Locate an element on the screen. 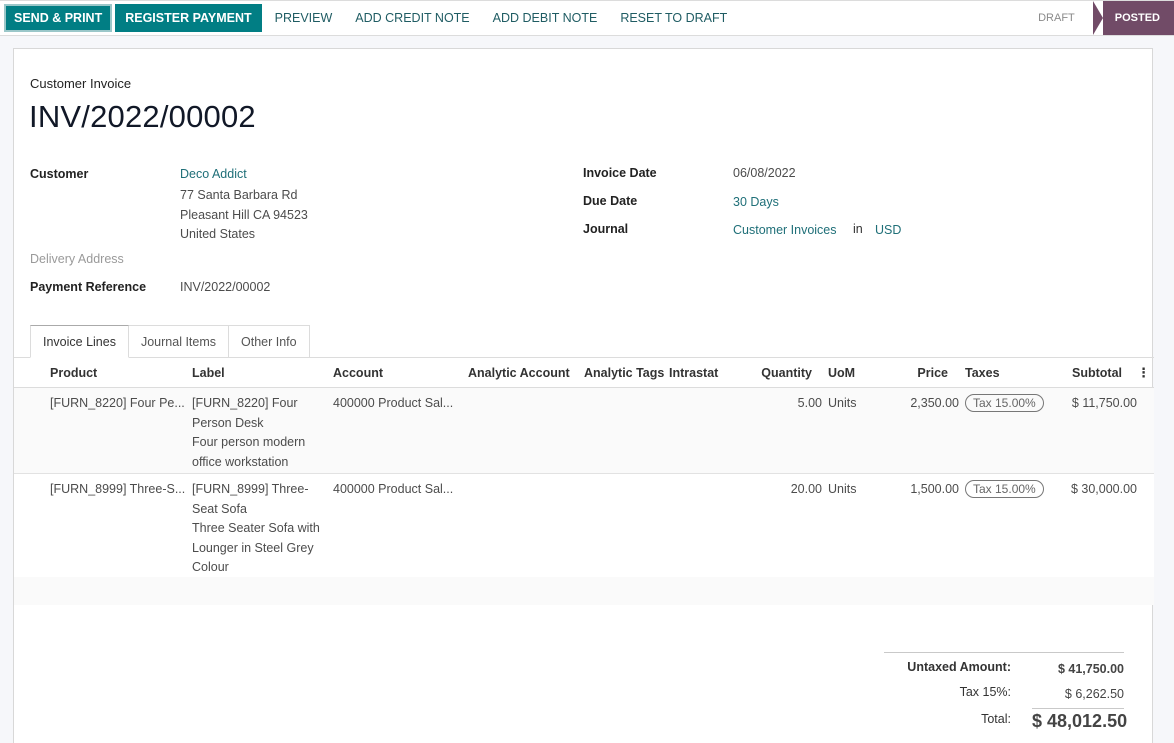 This screenshot has height=743, width=1174. total-label: Total: is located at coordinates (996, 719).